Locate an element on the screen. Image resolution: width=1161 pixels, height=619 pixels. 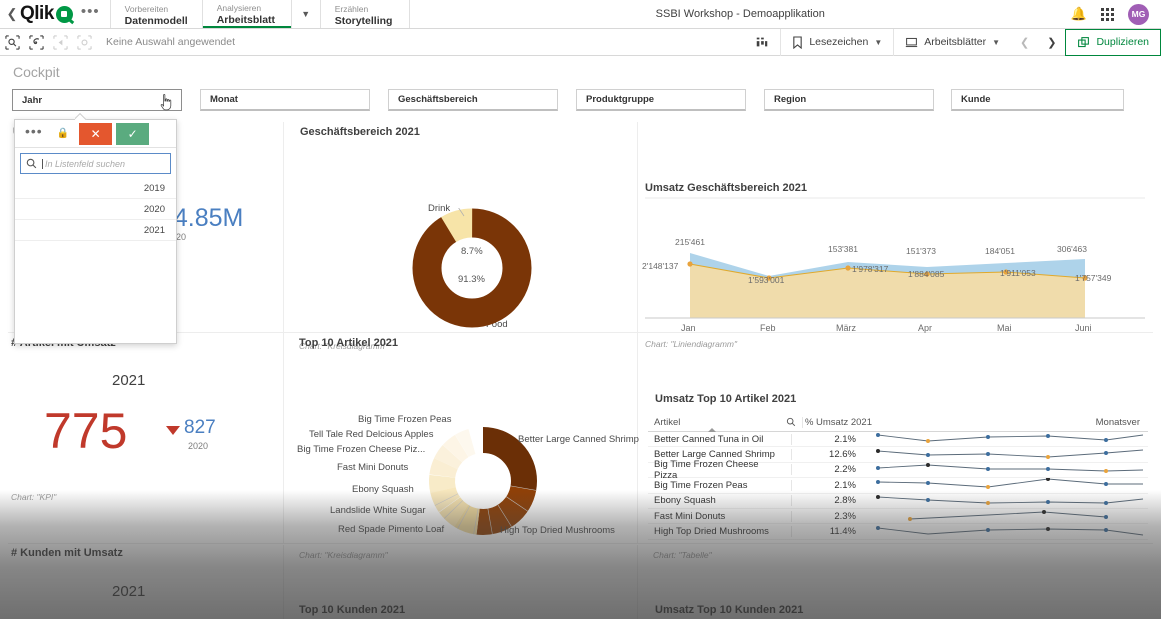
table-umsatz-artikel-title: Umsatz Top 10 Artikel 2021 is located at coordinates (726, 399).